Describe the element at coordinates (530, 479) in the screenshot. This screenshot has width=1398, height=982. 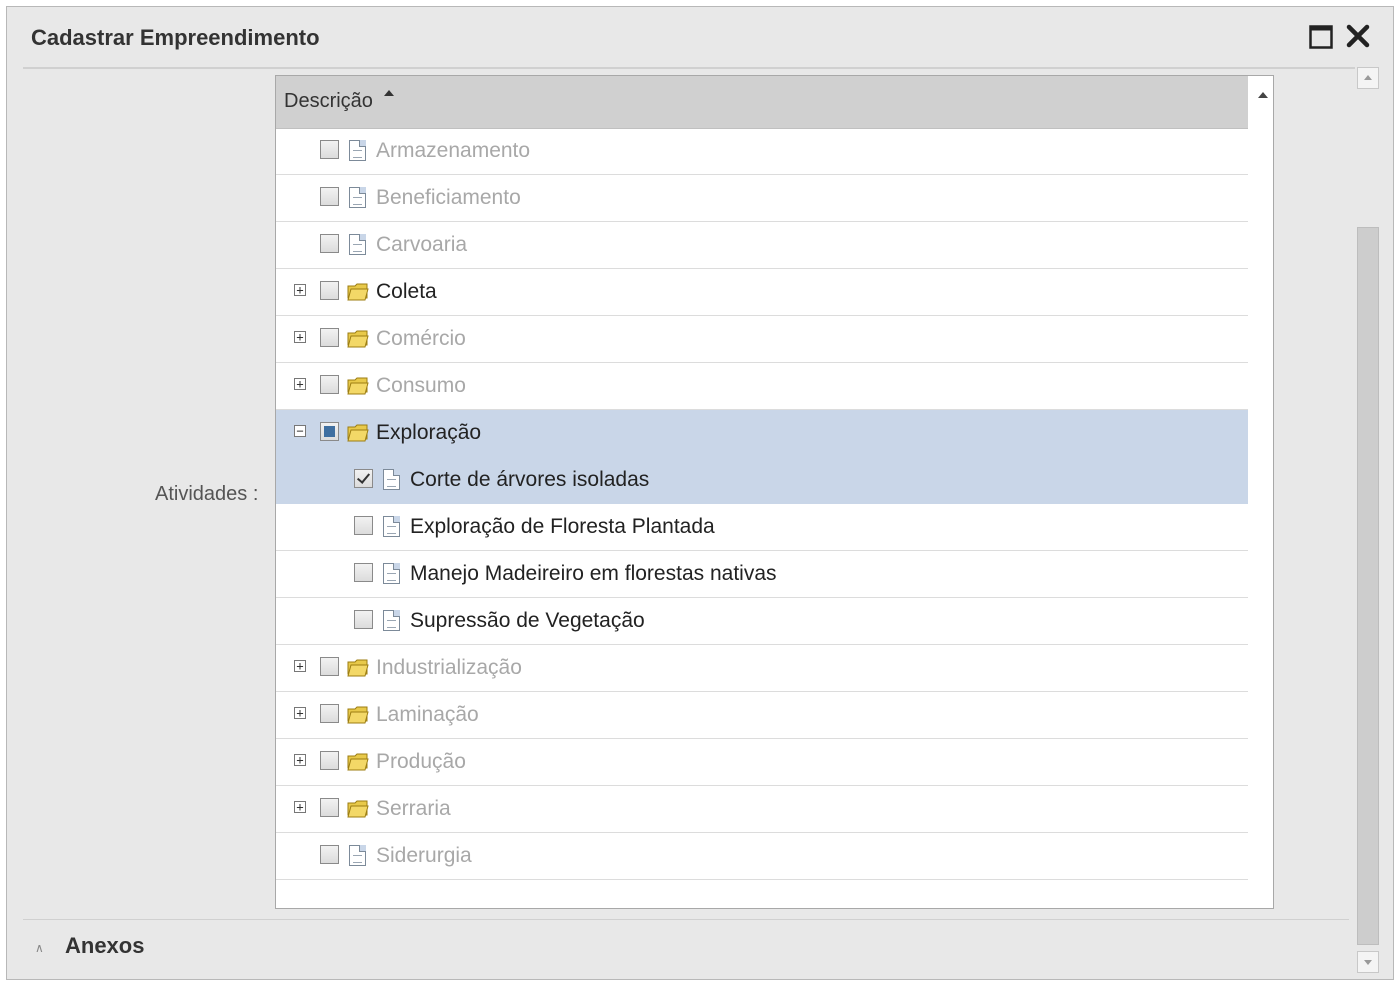
I see `tree-row-label: Corte de árvores isoladas` at that location.